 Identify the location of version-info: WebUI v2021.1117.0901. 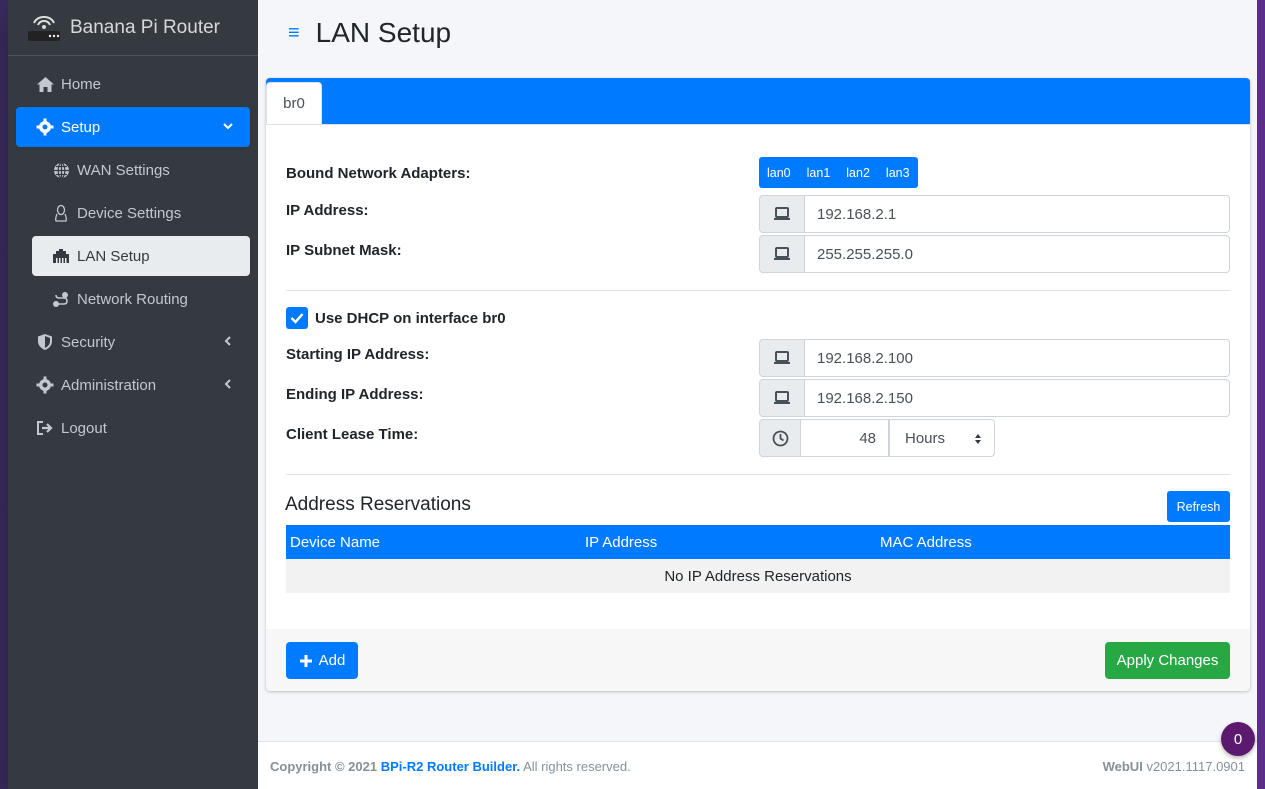
(1174, 766).